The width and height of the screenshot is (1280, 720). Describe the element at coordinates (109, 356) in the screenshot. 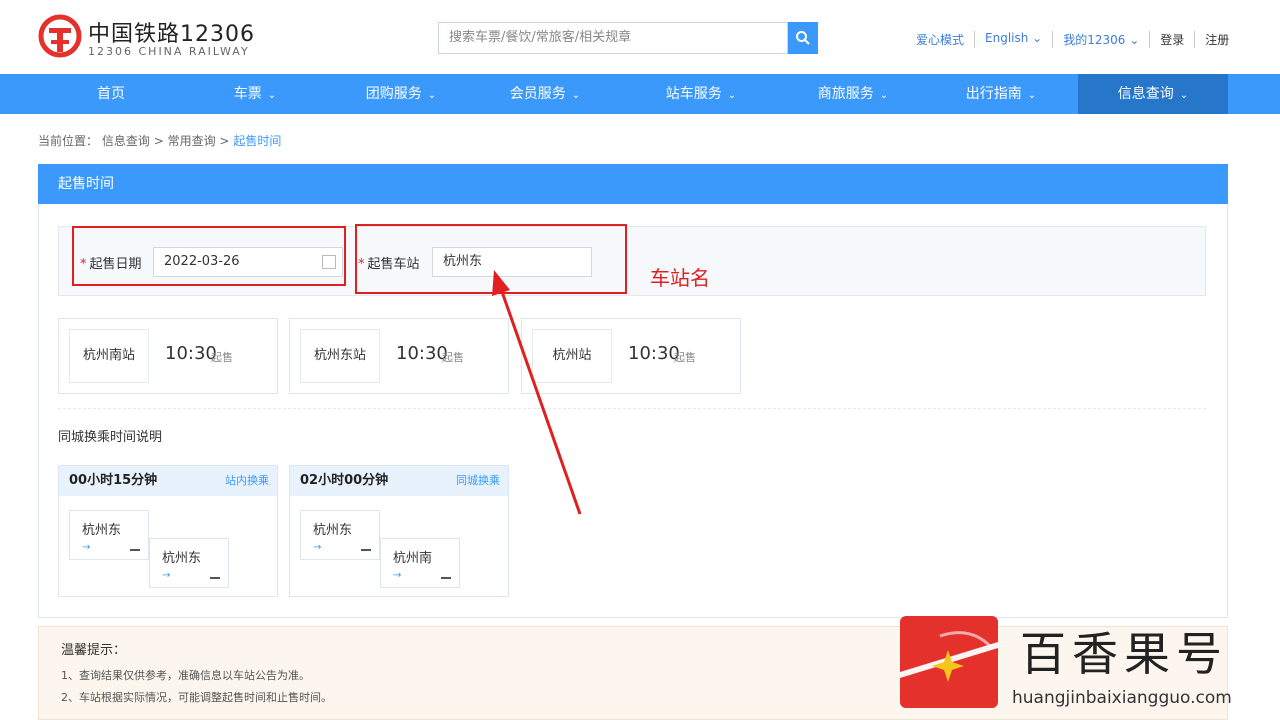

I see `station-name: 杭州南站` at that location.